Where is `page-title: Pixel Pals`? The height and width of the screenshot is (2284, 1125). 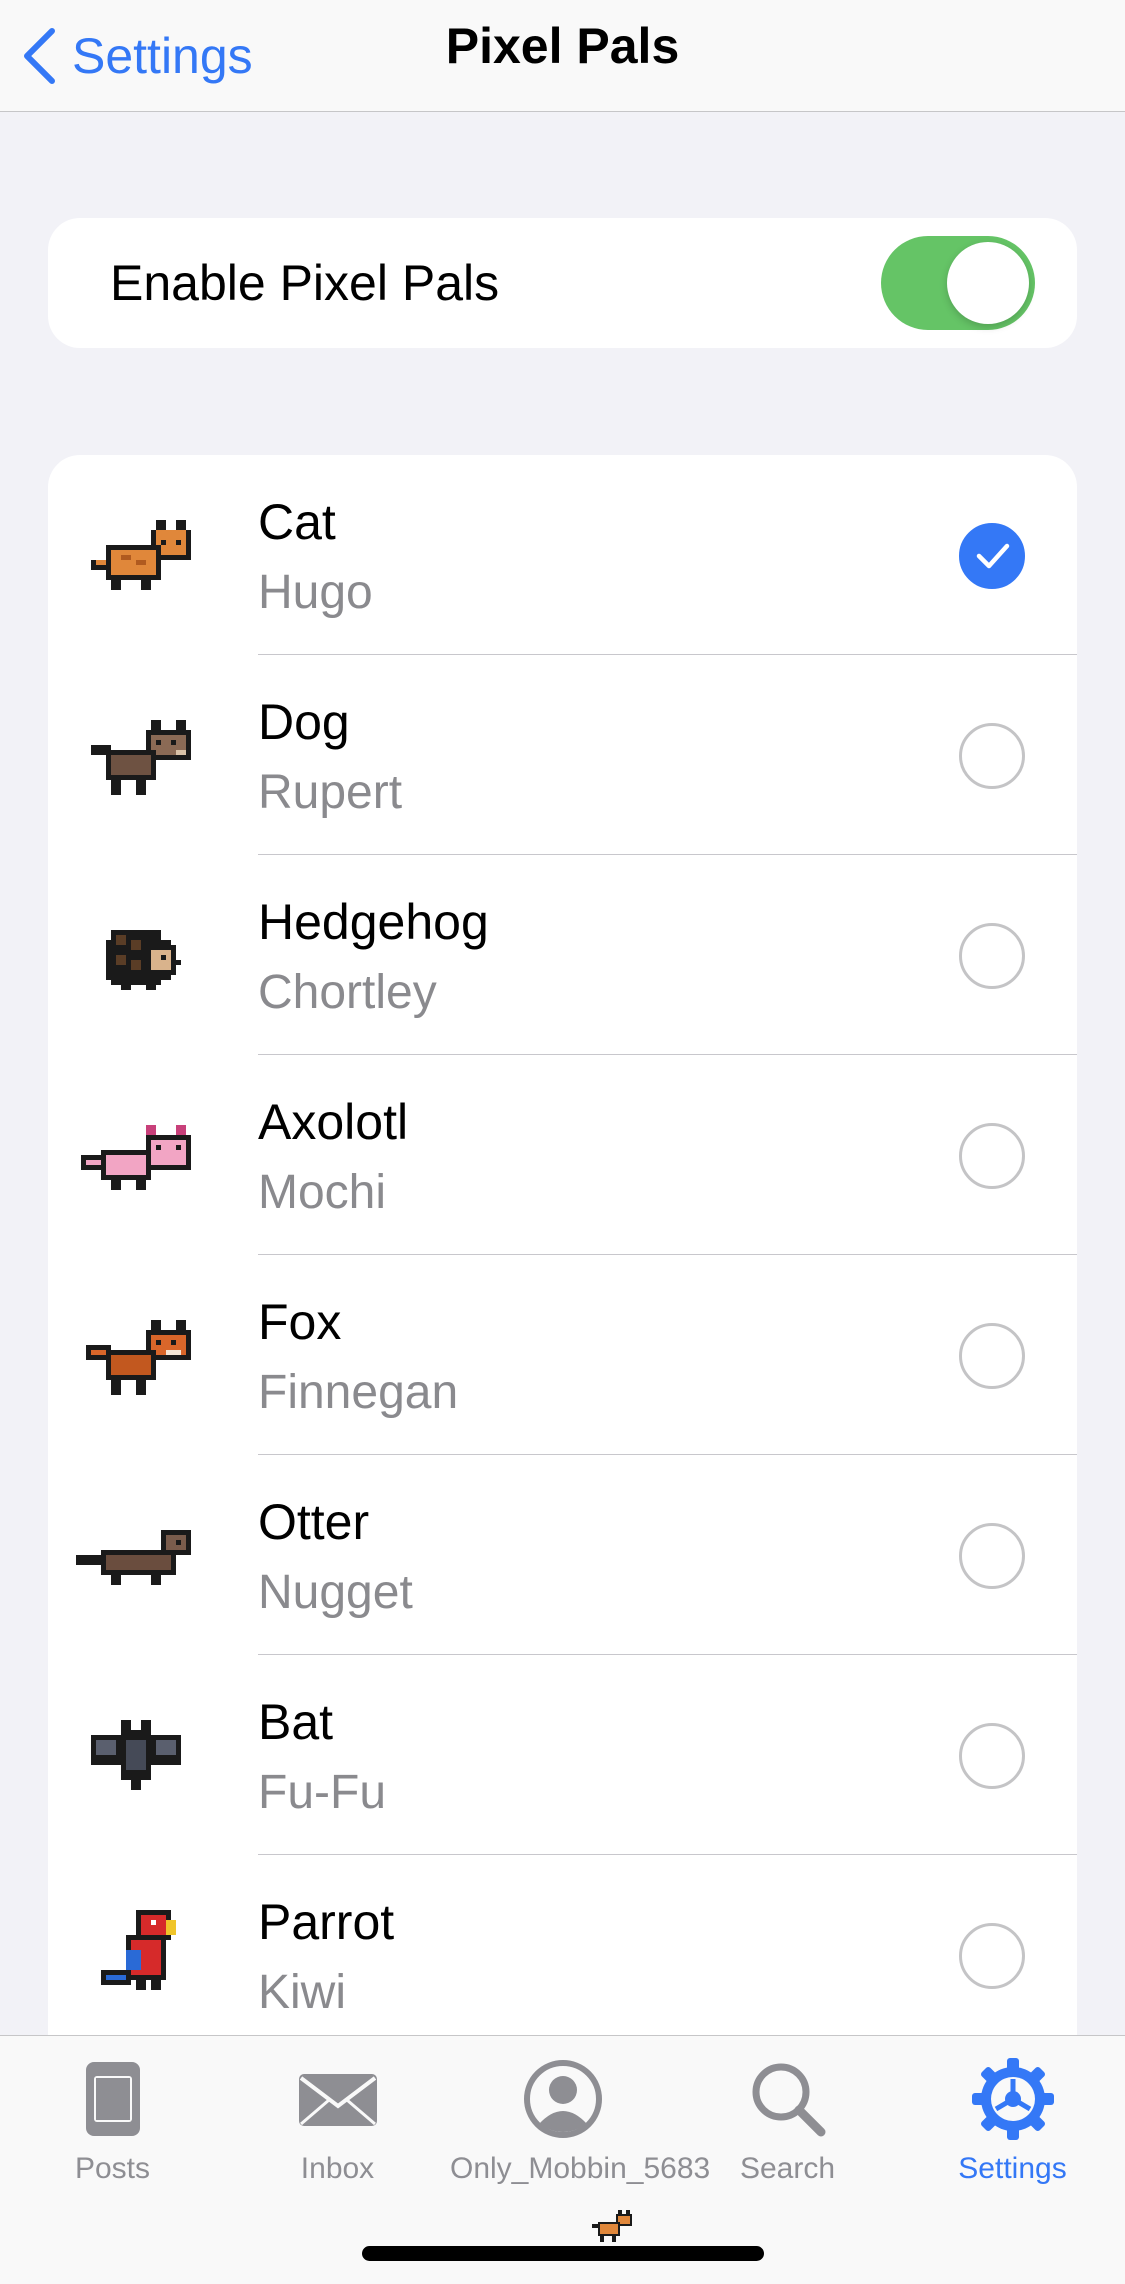 page-title: Pixel Pals is located at coordinates (562, 46).